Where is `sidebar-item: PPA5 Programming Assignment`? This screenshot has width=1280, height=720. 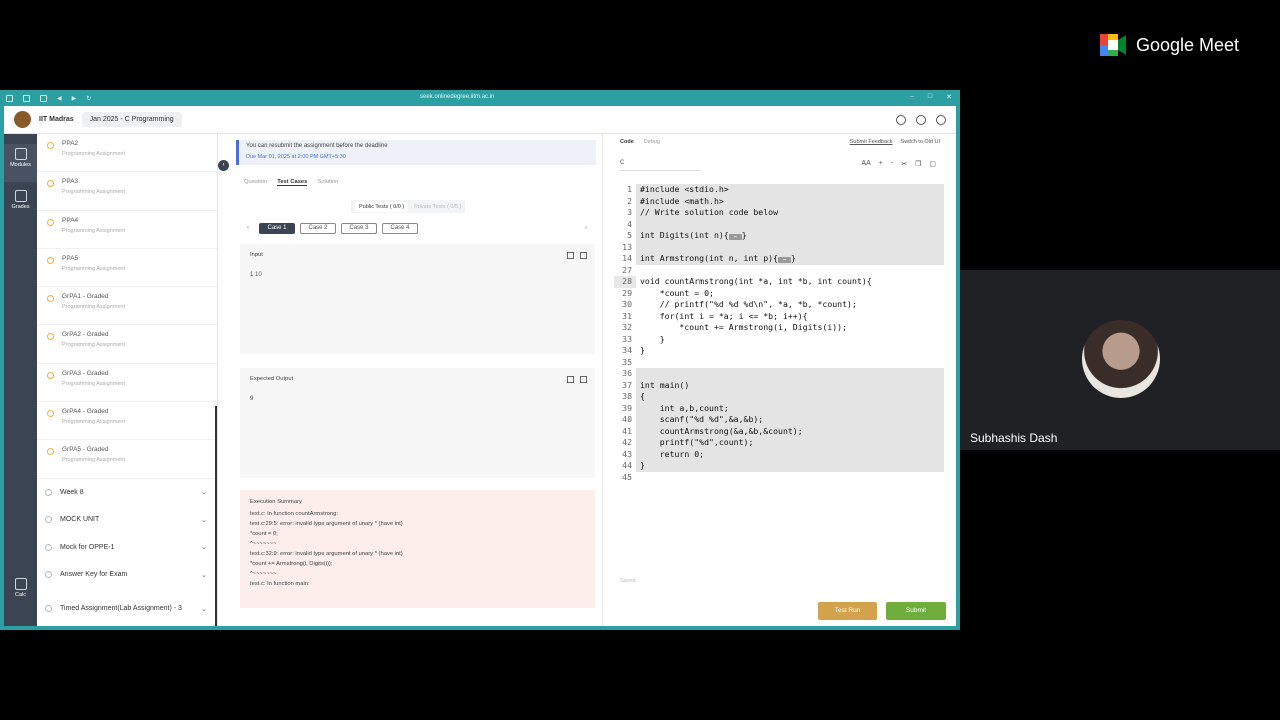 sidebar-item: PPA5 Programming Assignment is located at coordinates (127, 268).